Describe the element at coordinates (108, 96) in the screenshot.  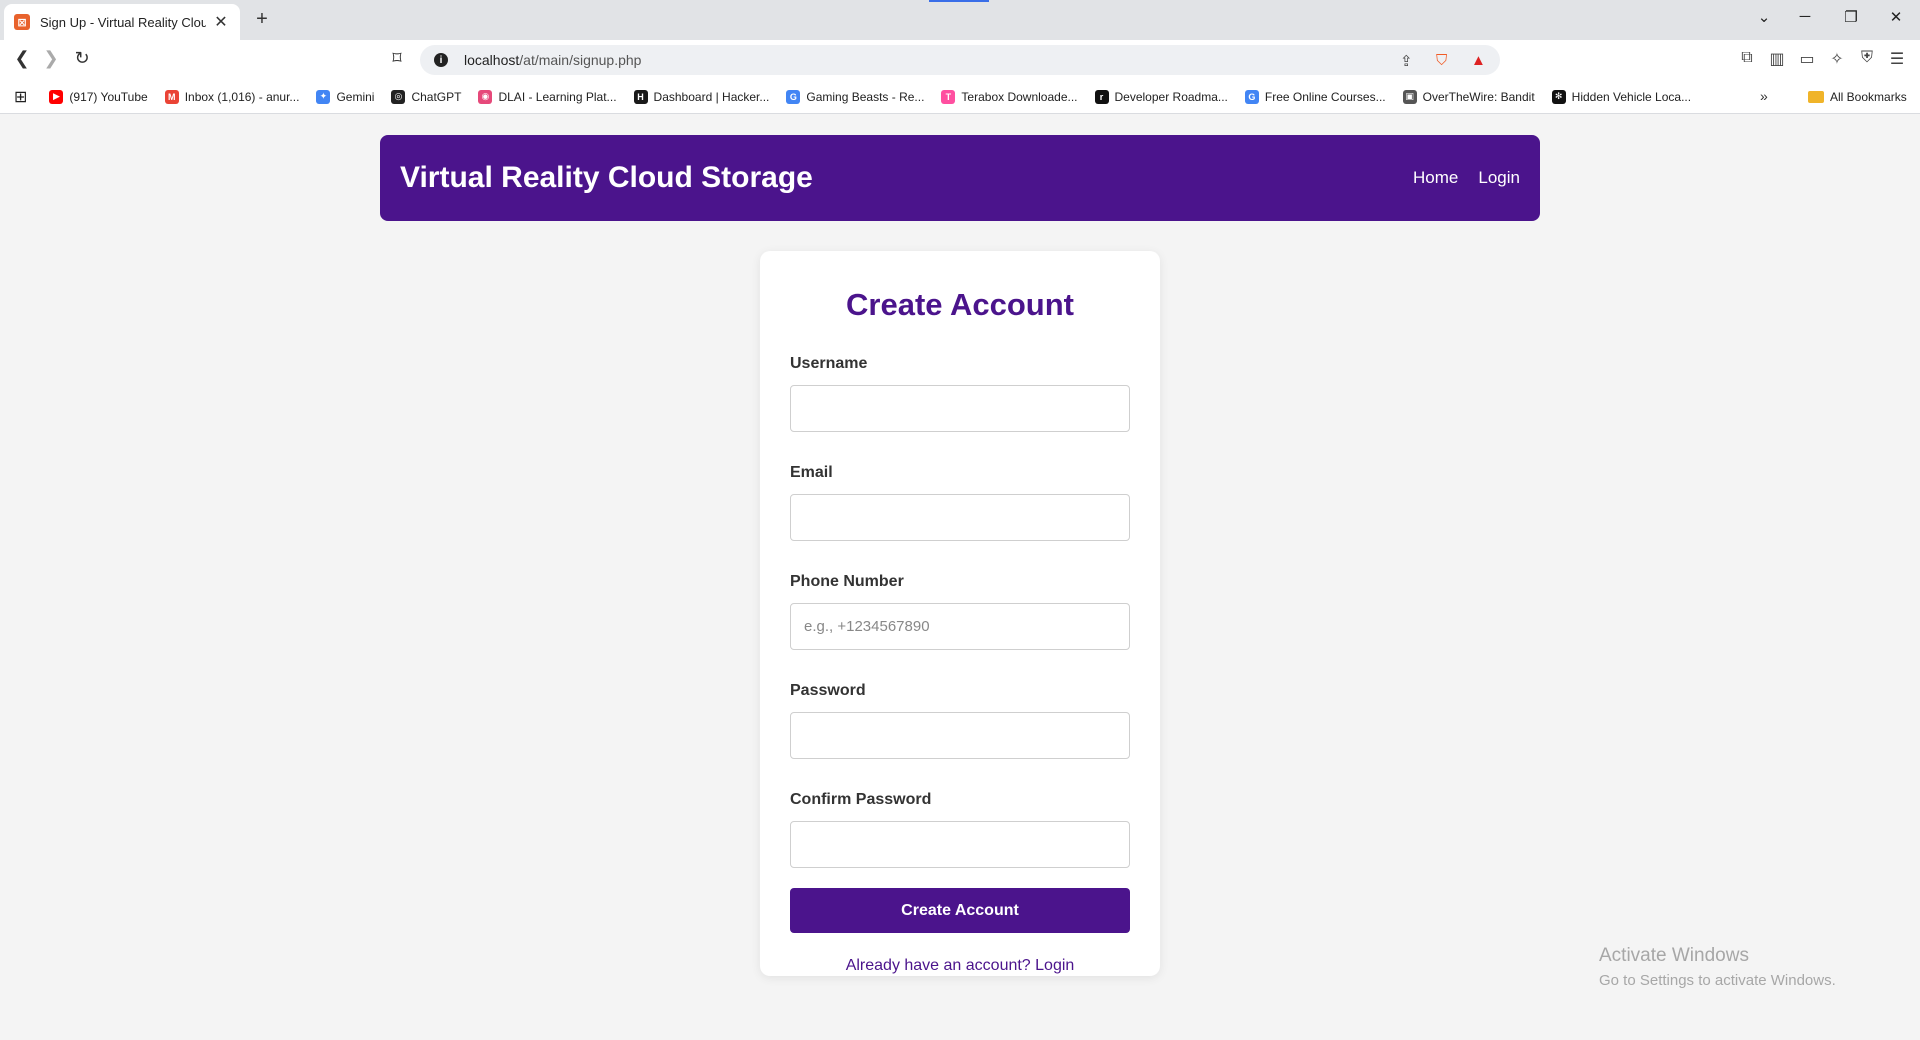
I see `bookmark-label: (917) YouTube` at that location.